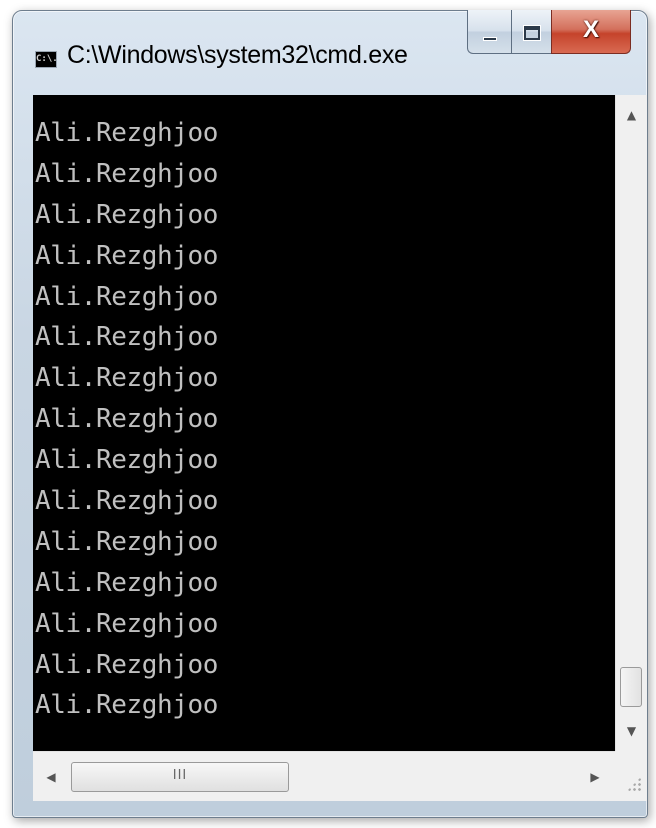  I want to click on close-icon: X, so click(590, 29).